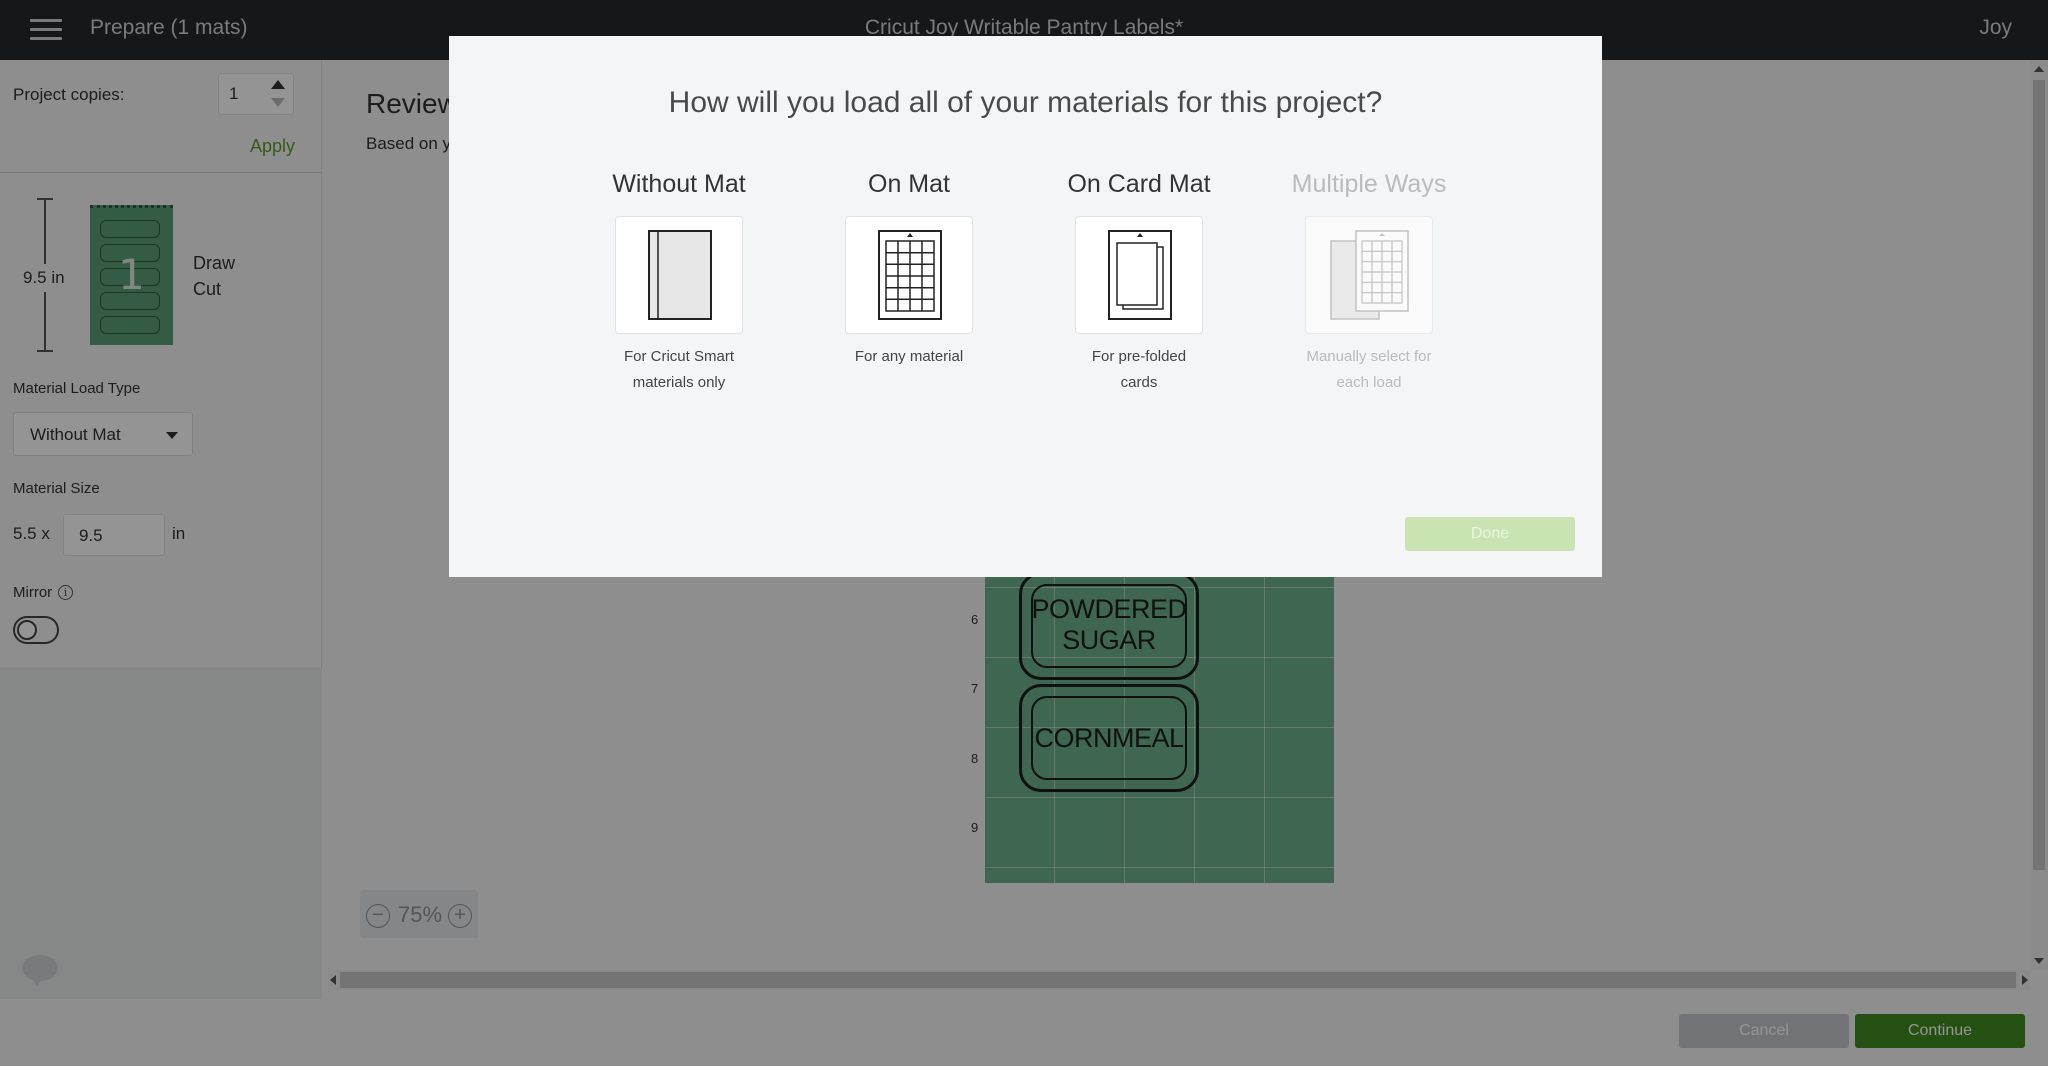  What do you see at coordinates (909, 184) in the screenshot?
I see `option-title: On Mat` at bounding box center [909, 184].